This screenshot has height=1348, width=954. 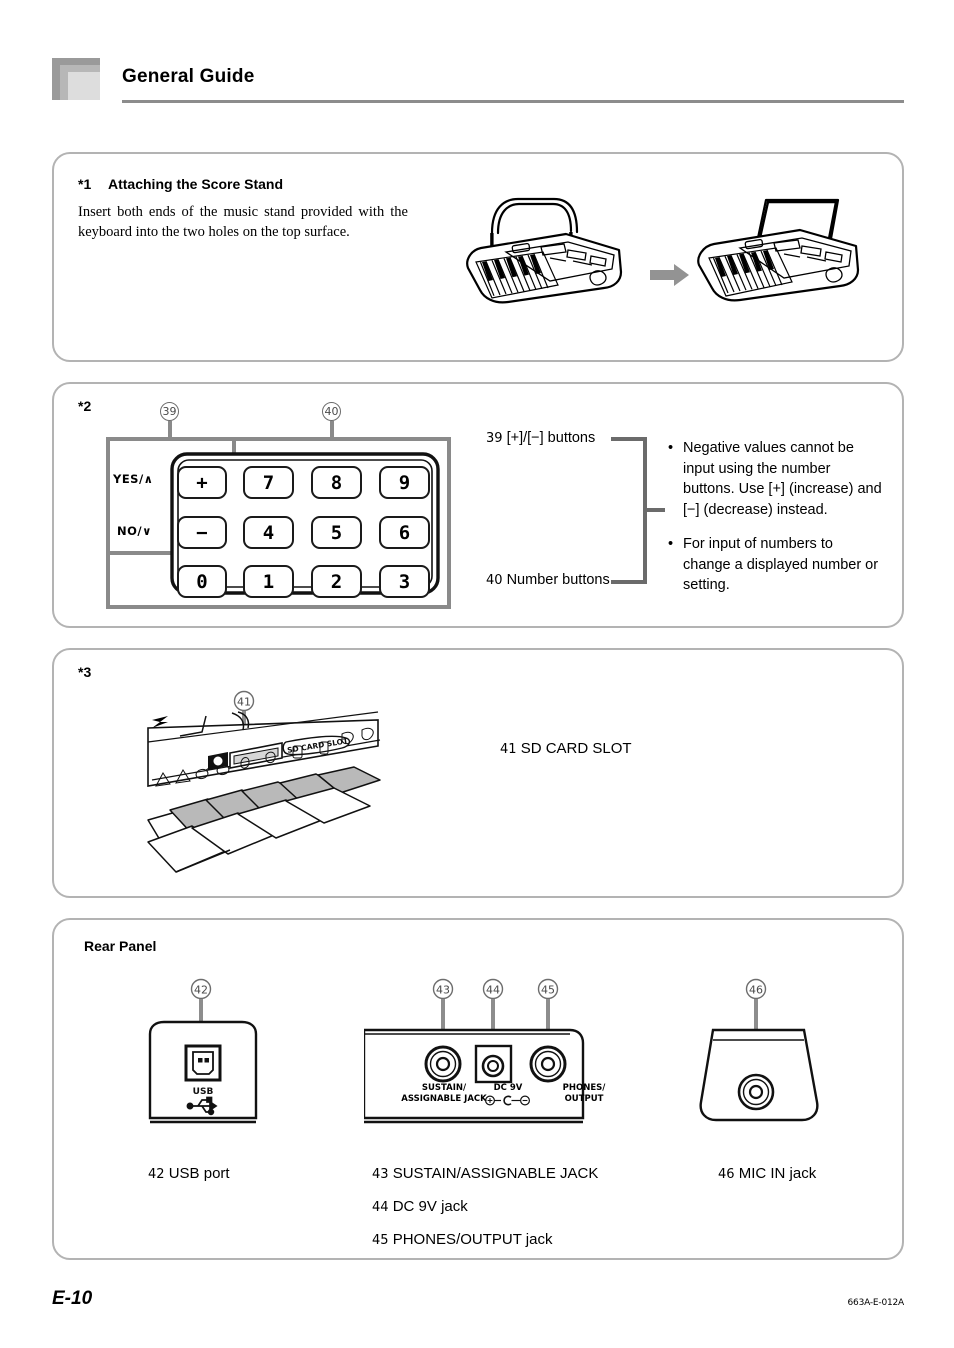 I want to click on callout-39-marker: 39, so click(x=169, y=411).